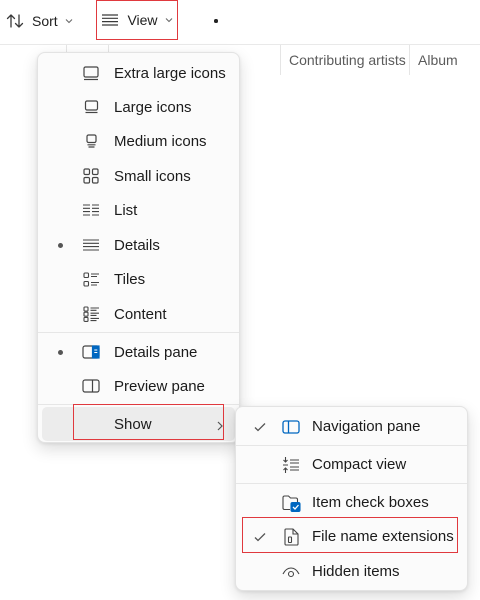  What do you see at coordinates (91, 73) in the screenshot?
I see `extra-large-icons-icon` at bounding box center [91, 73].